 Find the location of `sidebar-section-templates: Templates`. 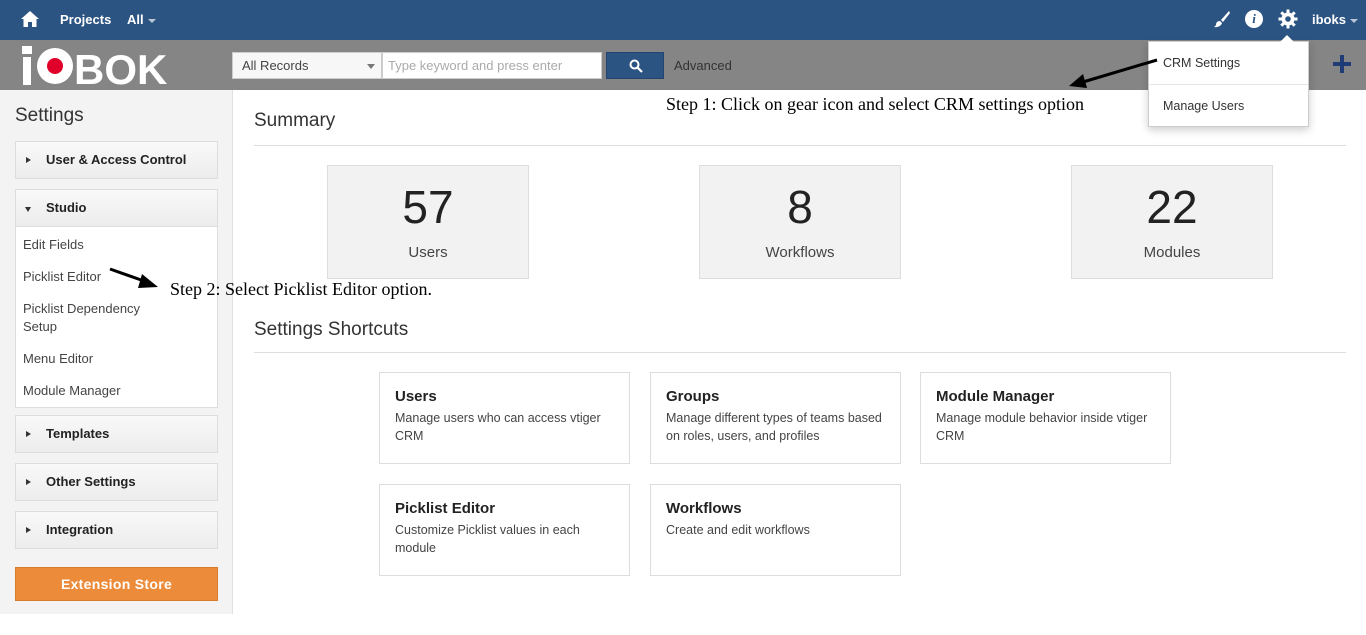

sidebar-section-templates: Templates is located at coordinates (116, 434).